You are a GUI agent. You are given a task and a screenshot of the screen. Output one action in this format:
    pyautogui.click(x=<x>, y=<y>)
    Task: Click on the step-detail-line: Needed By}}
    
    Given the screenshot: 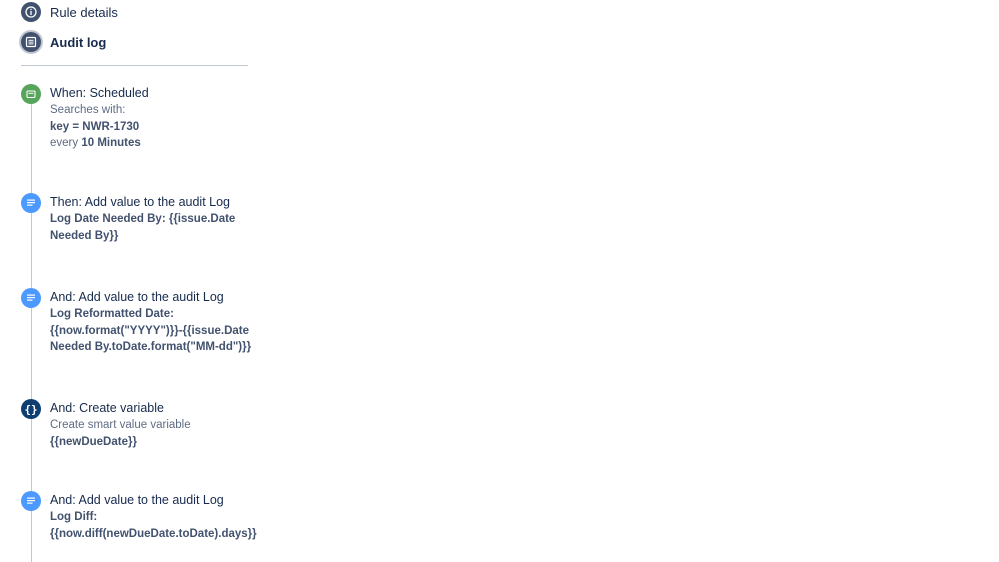 What is the action you would take?
    pyautogui.click(x=84, y=235)
    